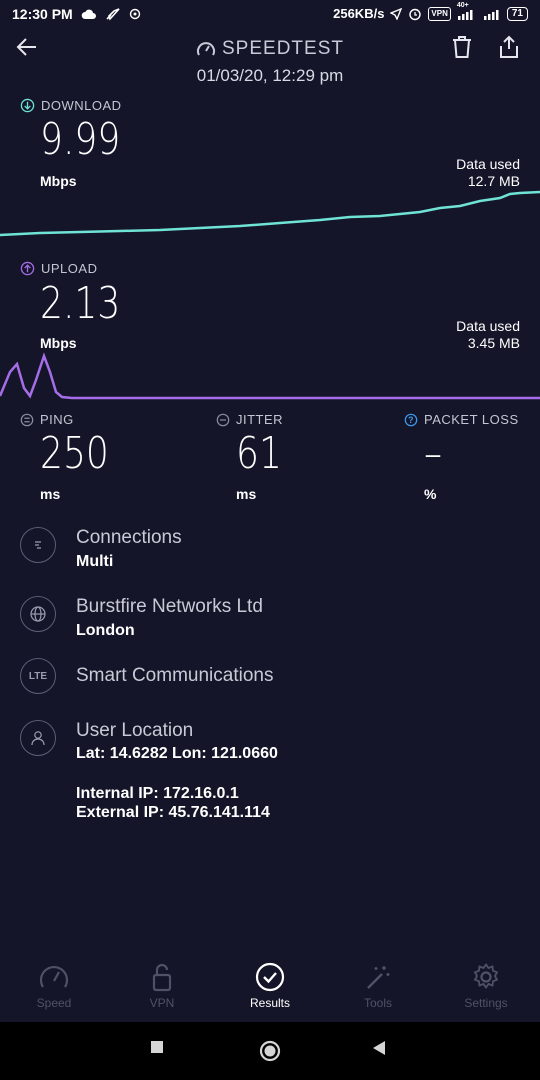 This screenshot has width=540, height=1080. I want to click on provider-name: Smart Communications, so click(175, 675).